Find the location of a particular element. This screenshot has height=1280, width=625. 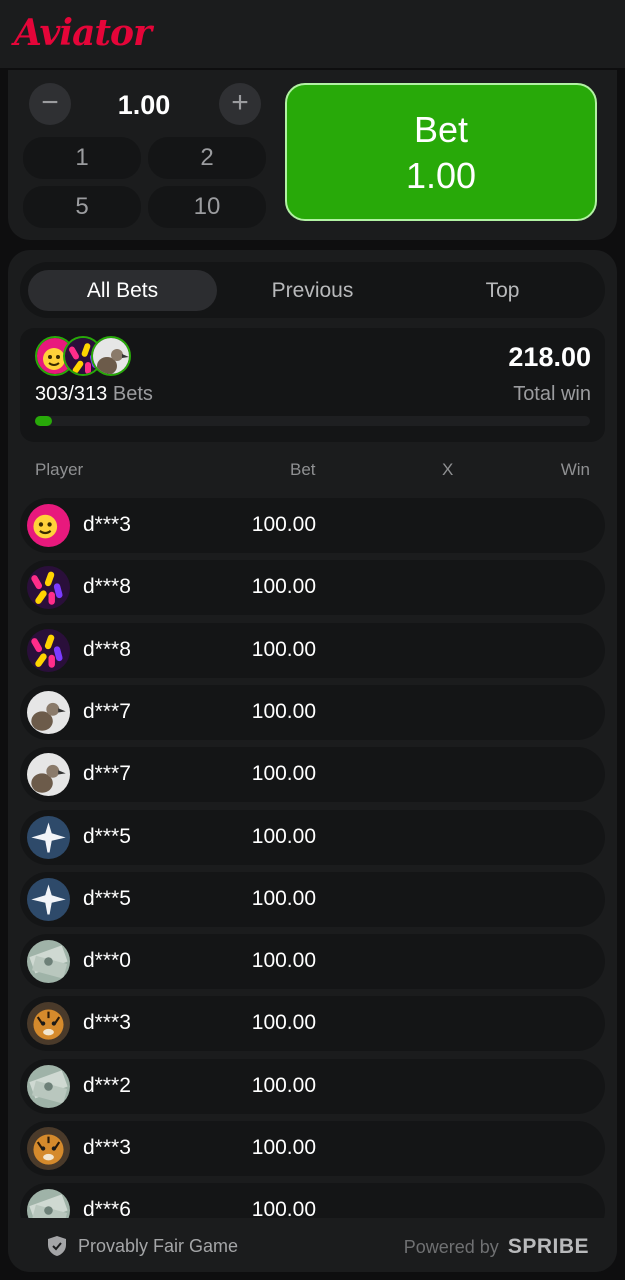

increase-button: + is located at coordinates (240, 104).